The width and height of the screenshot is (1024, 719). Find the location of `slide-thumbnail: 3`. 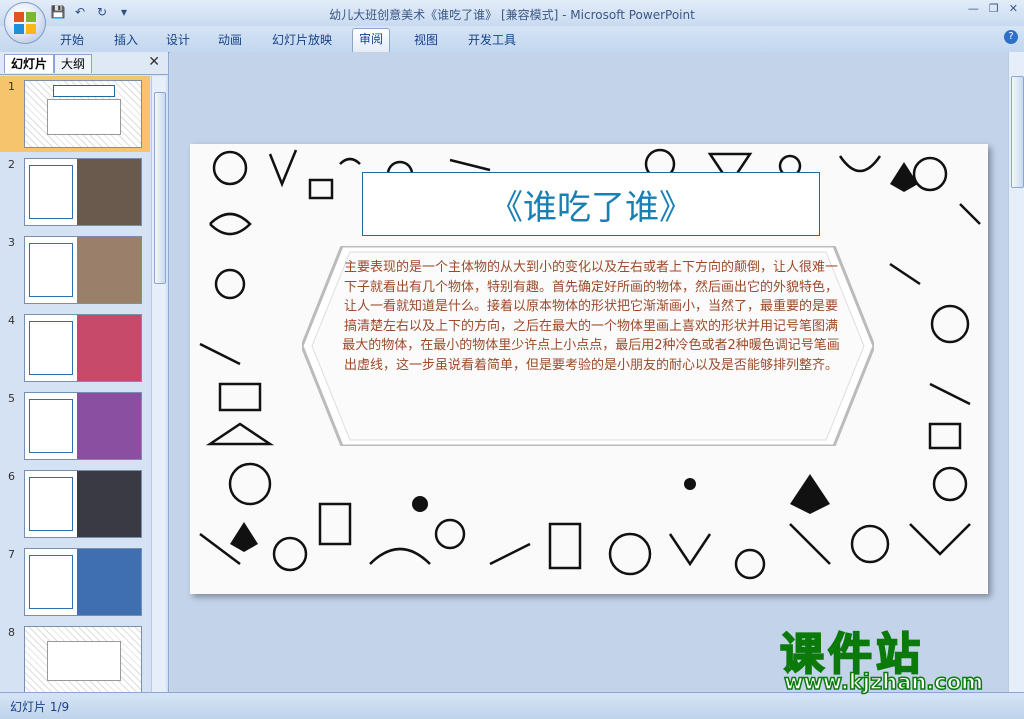

slide-thumbnail: 3 is located at coordinates (75, 270).